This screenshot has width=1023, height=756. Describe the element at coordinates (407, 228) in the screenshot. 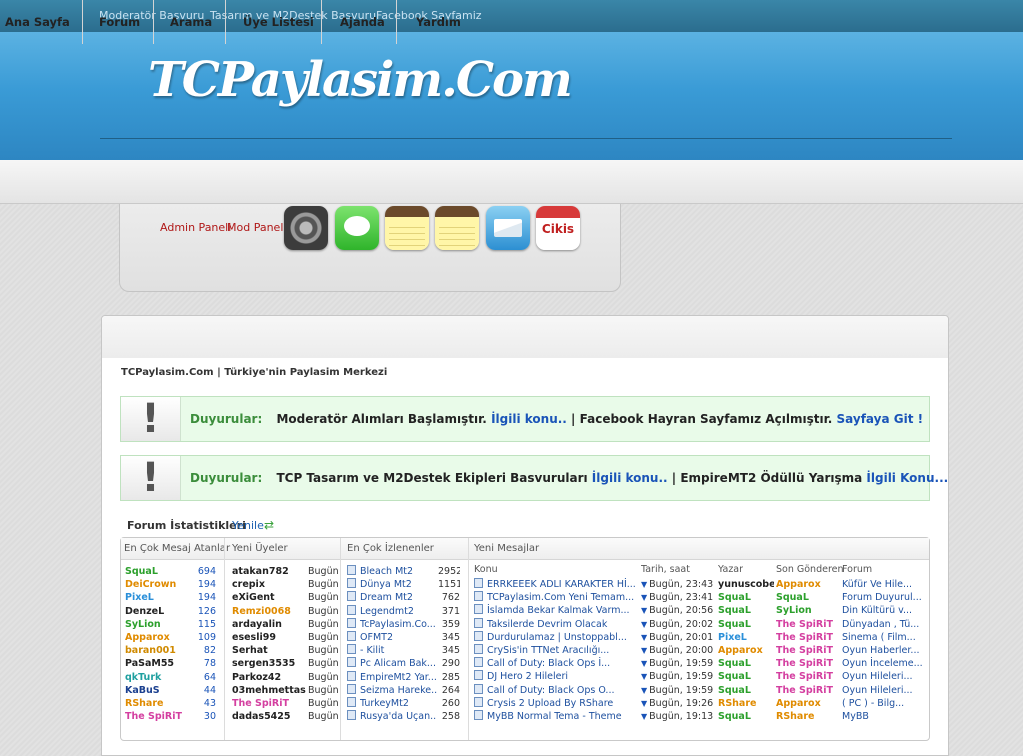

I see `notes-icon` at that location.